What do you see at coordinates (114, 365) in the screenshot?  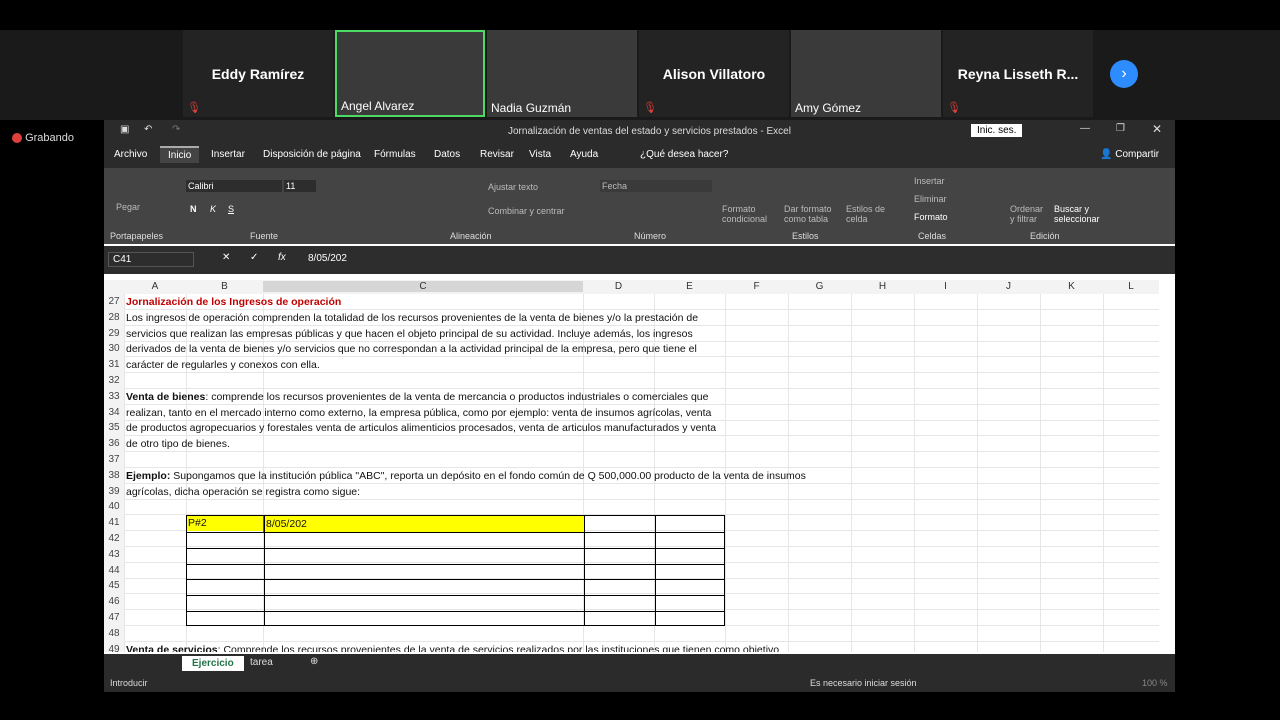 I see `row-number: 31` at bounding box center [114, 365].